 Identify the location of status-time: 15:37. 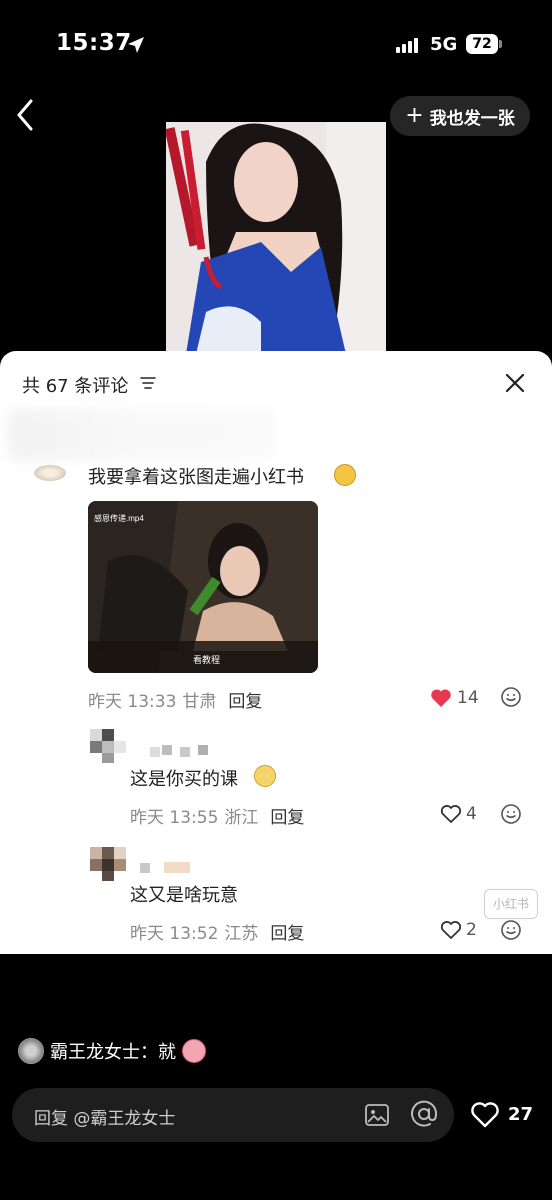
(94, 43).